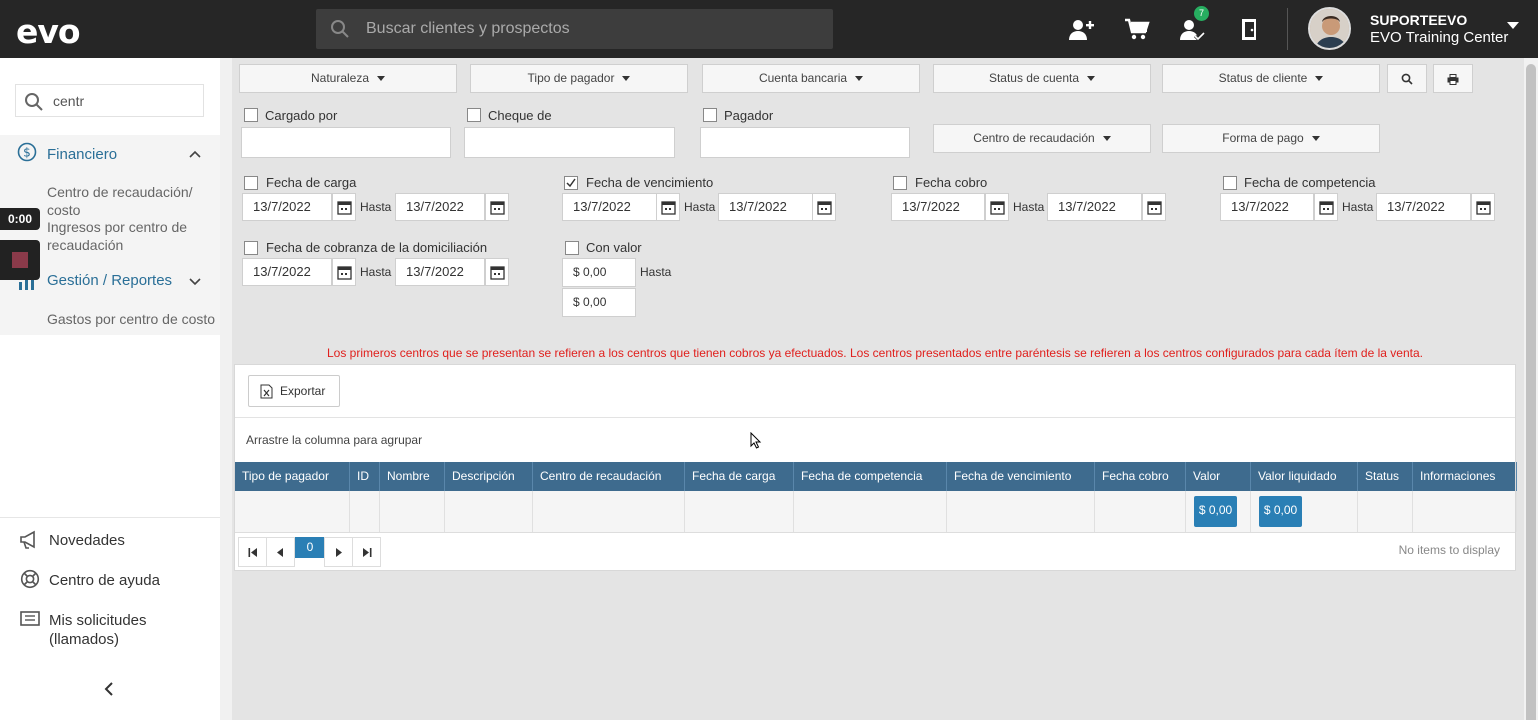 This screenshot has height=720, width=1538. Describe the element at coordinates (468, 28) in the screenshot. I see `global-search-placeholder: Buscar clientes y prospectos` at that location.